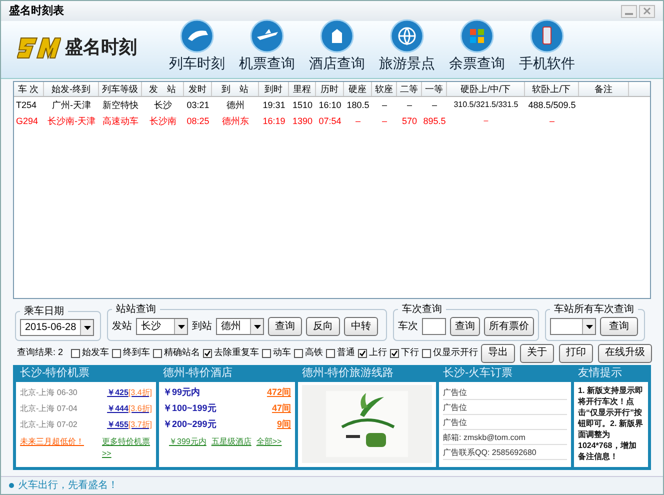 The width and height of the screenshot is (664, 495). Describe the element at coordinates (274, 121) in the screenshot. I see `table-cell-text: 16:19` at that location.